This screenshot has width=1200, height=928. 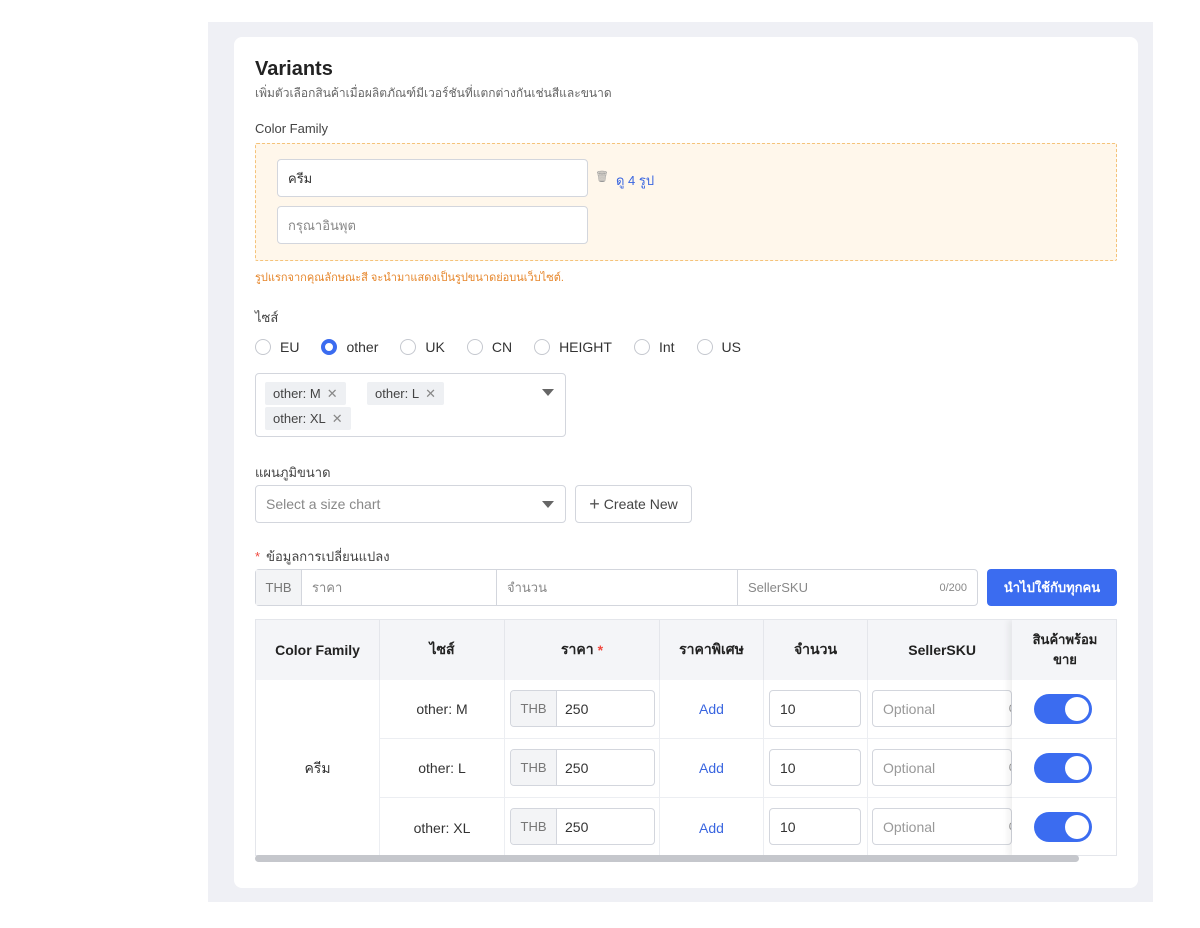 I want to click on section-title: Variants, so click(x=294, y=69).